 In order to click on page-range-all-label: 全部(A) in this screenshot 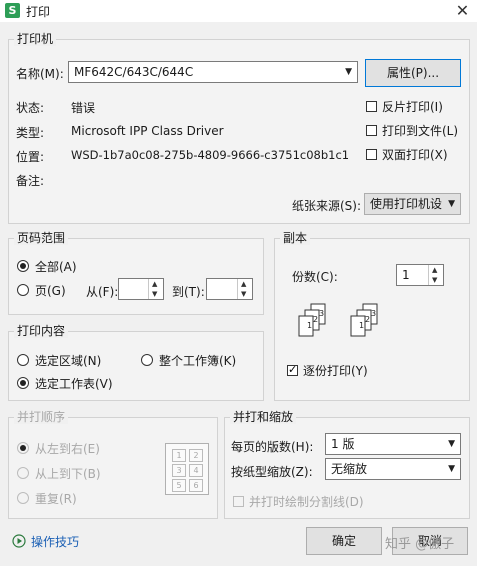, I will do `click(56, 267)`.